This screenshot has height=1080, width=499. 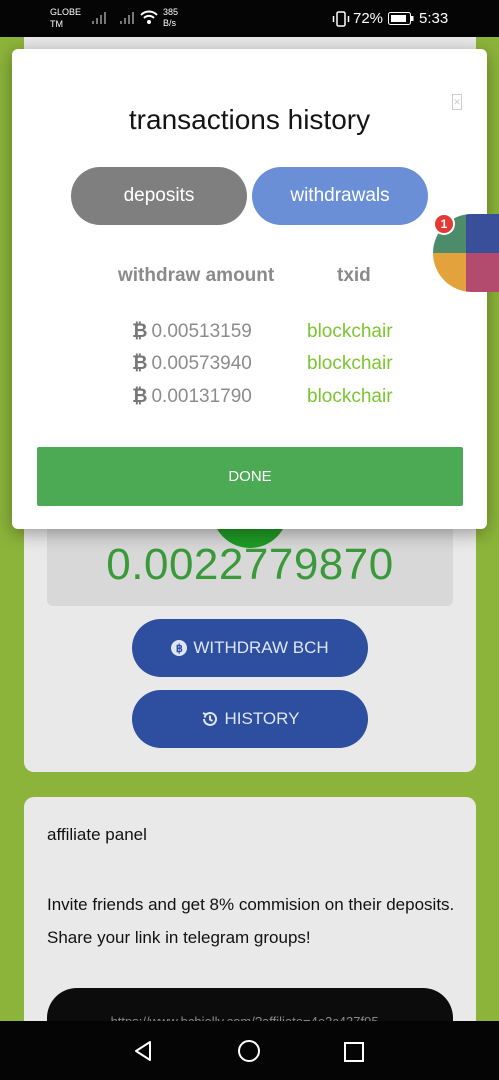 I want to click on tx-amount-value: 0.00513159, so click(x=201, y=331).